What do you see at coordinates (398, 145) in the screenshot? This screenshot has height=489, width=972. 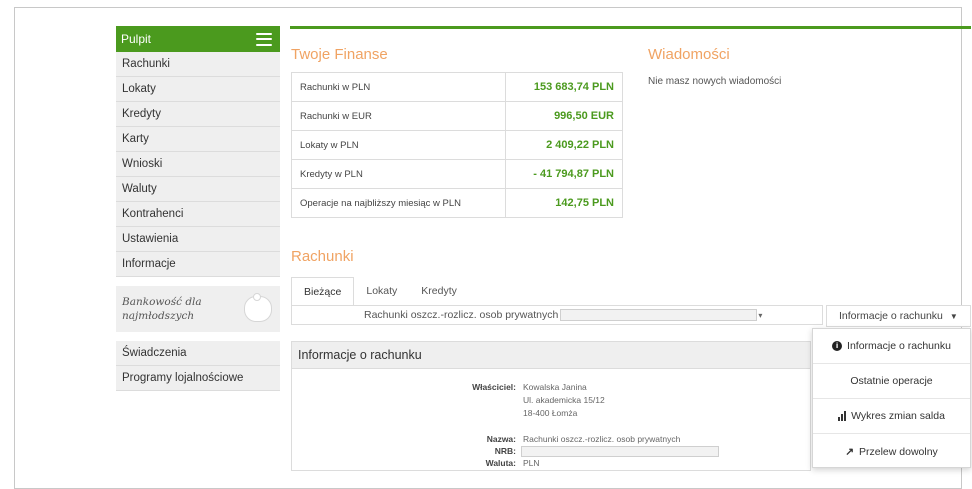 I see `row-label: Lokaty w PLN` at bounding box center [398, 145].